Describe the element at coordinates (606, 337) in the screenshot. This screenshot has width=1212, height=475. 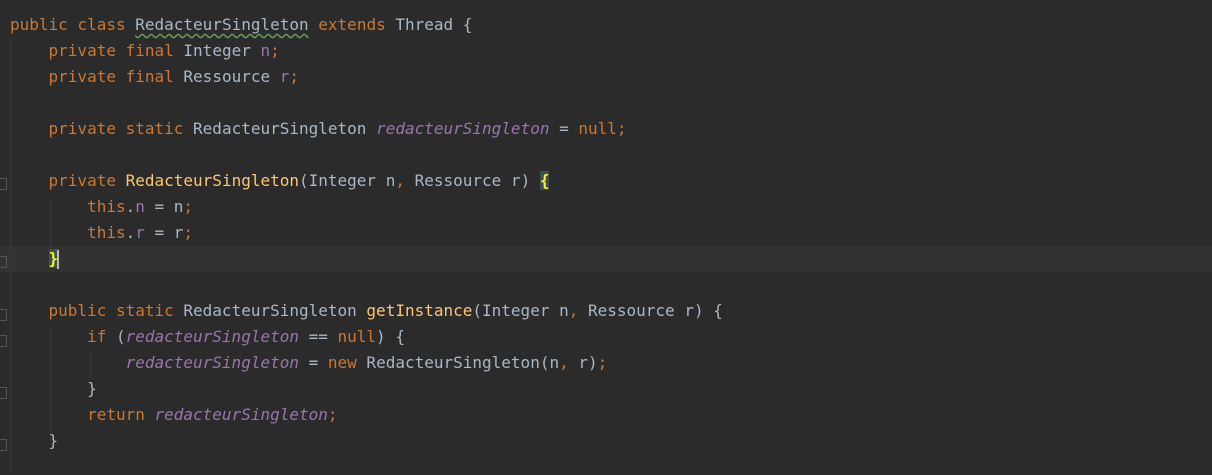
I see `code-line: if (redacteurSingleton == null) {` at that location.